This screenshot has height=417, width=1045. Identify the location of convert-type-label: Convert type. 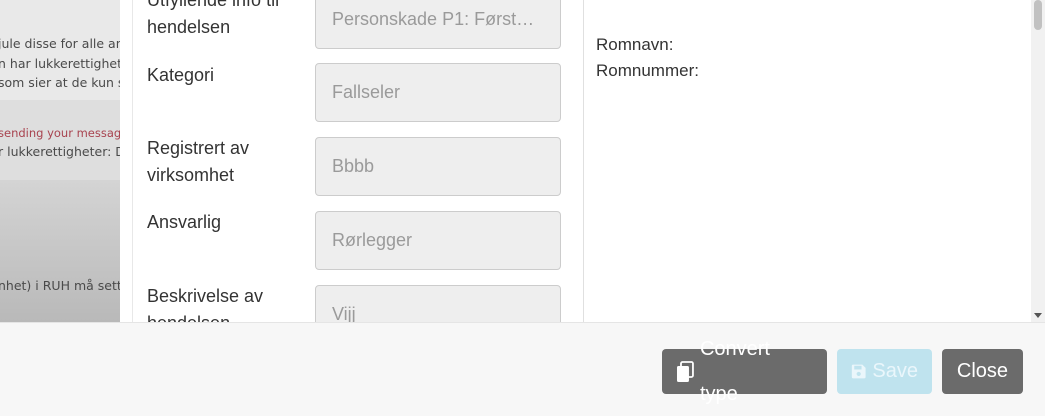
(734, 371).